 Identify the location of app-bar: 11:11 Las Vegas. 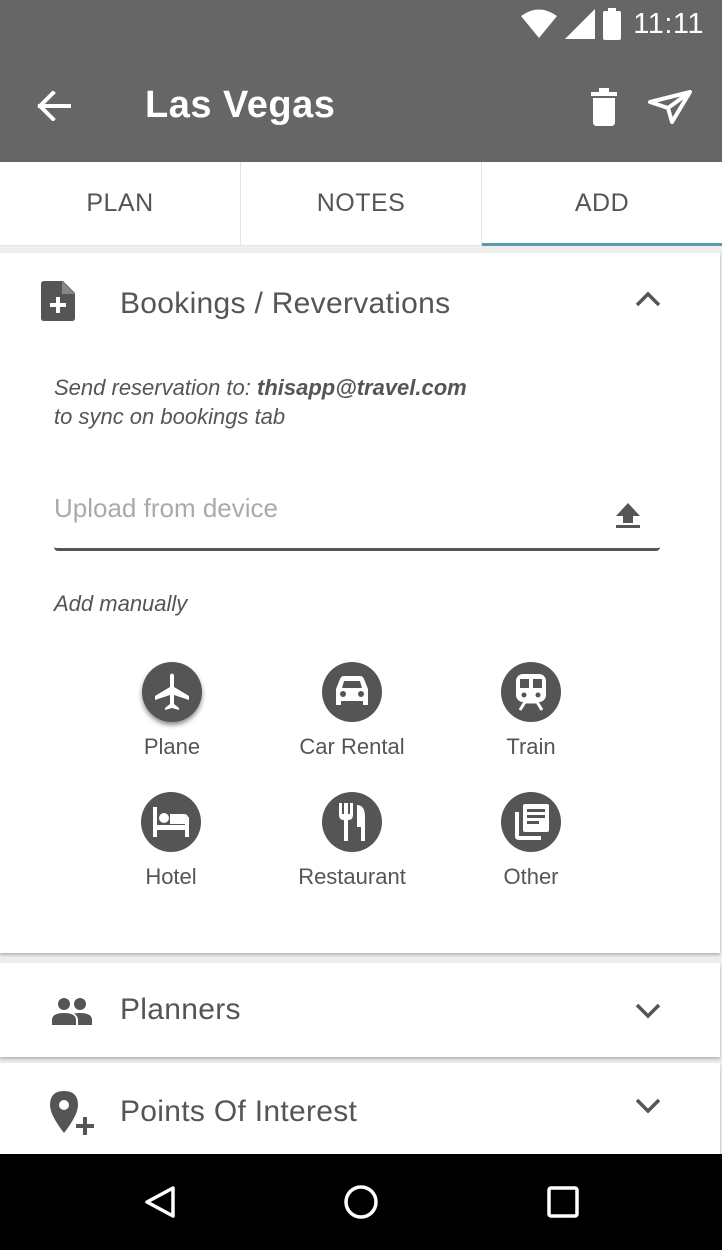
(361, 81).